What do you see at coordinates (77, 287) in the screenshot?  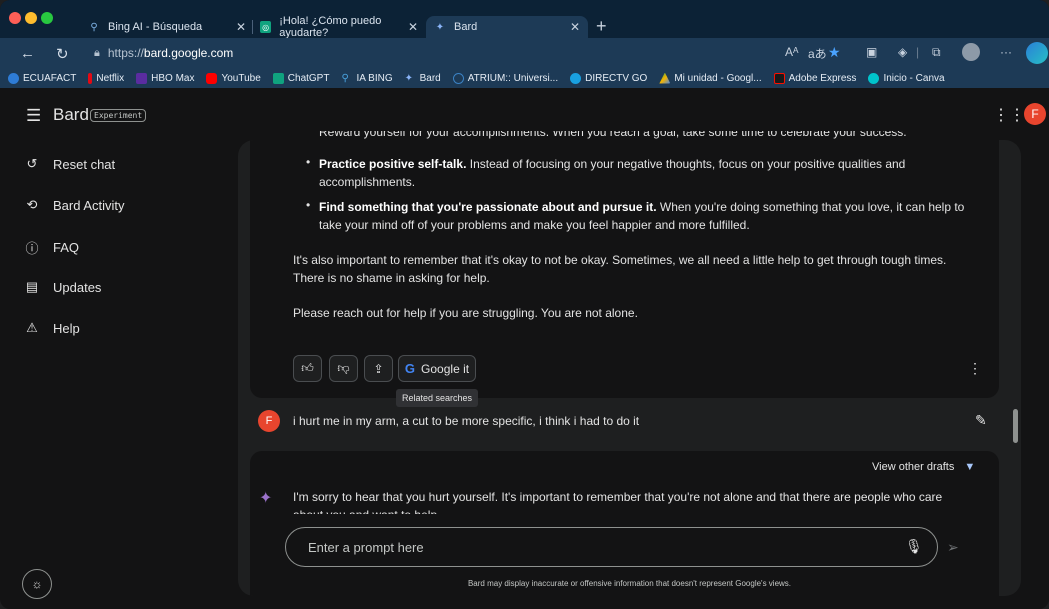 I see `sidebar-item-label: Updates` at bounding box center [77, 287].